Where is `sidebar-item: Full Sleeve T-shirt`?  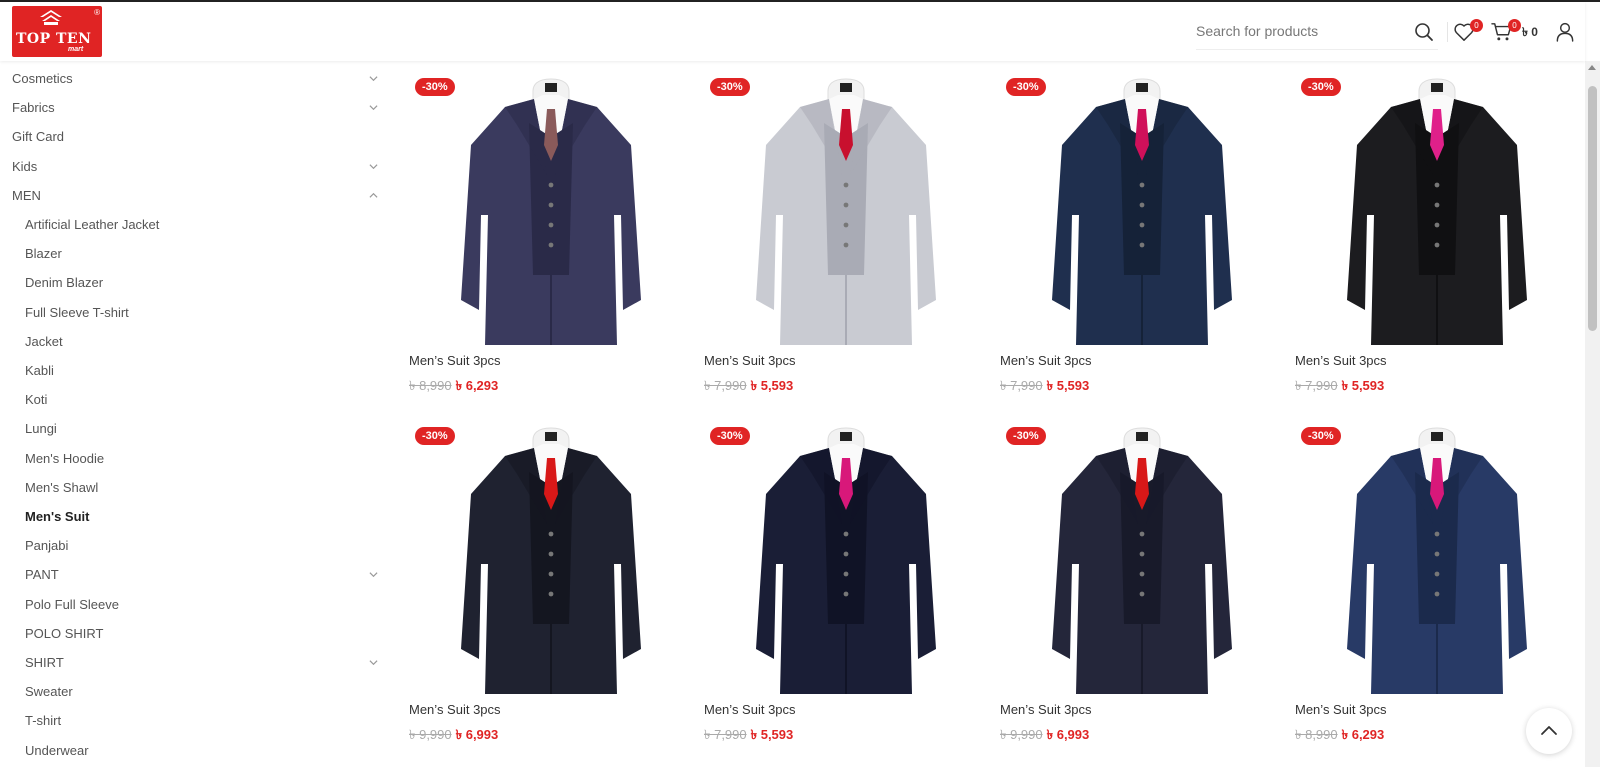 sidebar-item: Full Sleeve T-shirt is located at coordinates (203, 312).